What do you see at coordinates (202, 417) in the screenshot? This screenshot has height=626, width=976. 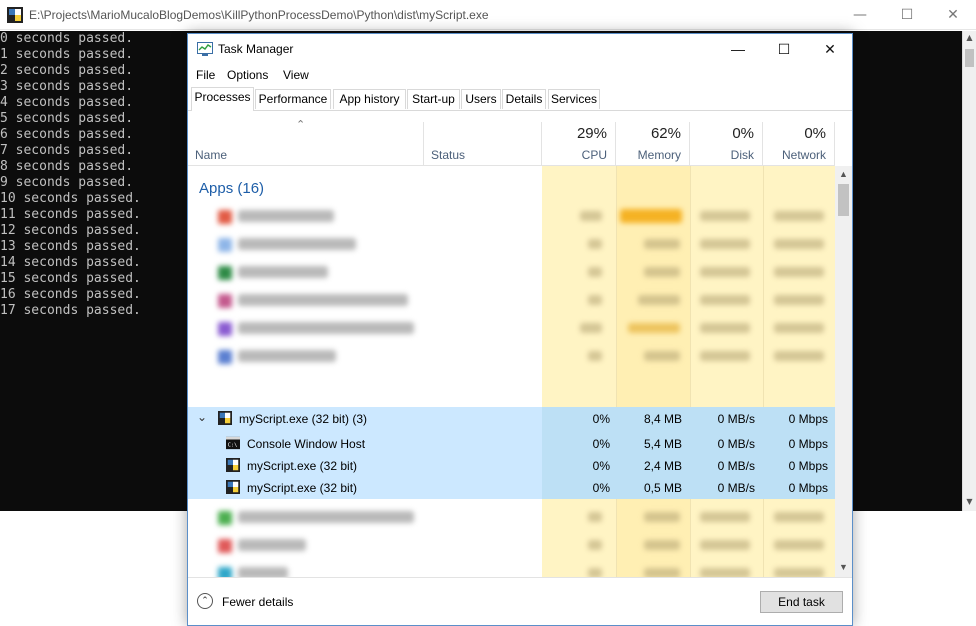 I see `chevron-down-icon: ⌄` at bounding box center [202, 417].